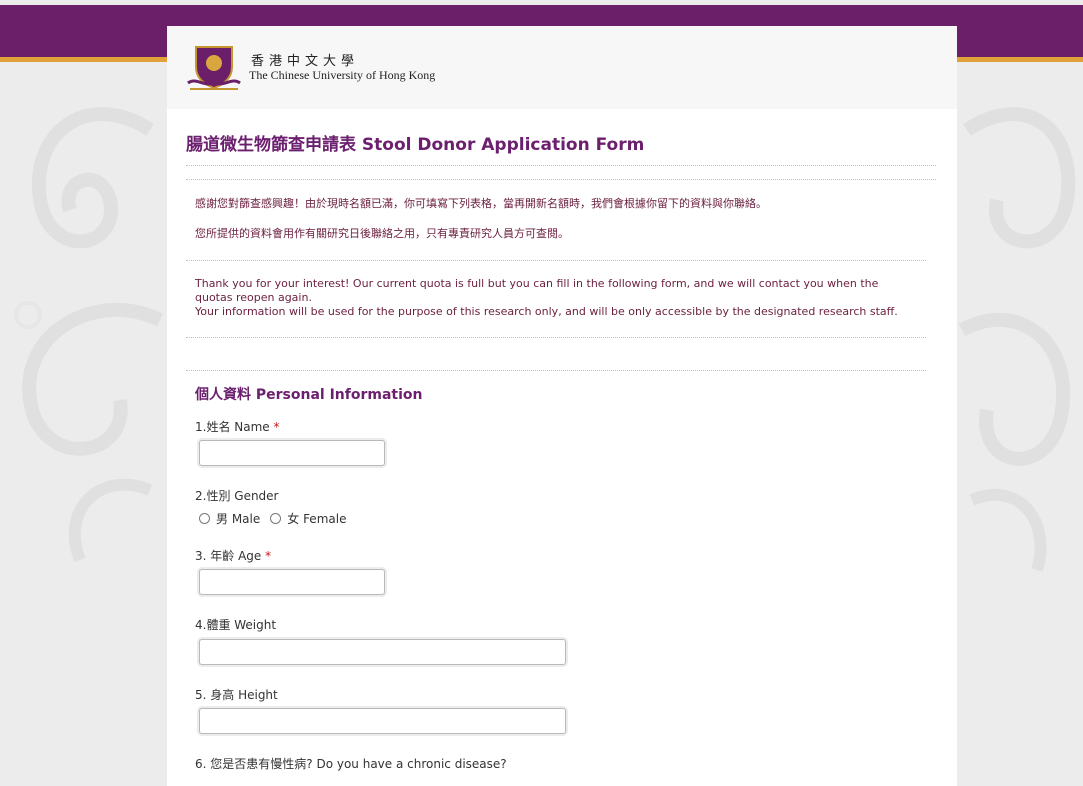  Describe the element at coordinates (236, 695) in the screenshot. I see `height-label: 5. 身高 Height` at that location.